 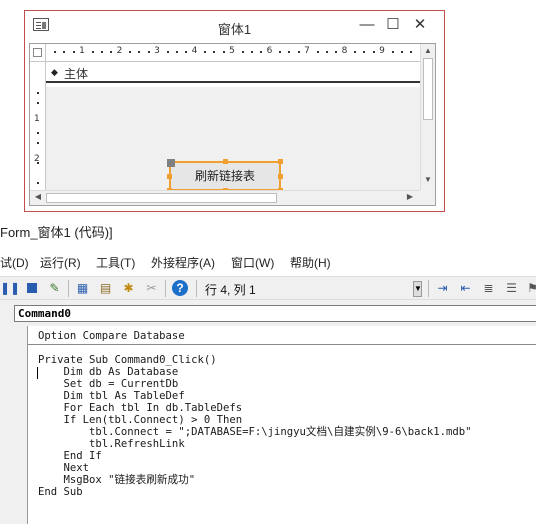 What do you see at coordinates (280, 161) in the screenshot?
I see `resize-handle-top-right` at bounding box center [280, 161].